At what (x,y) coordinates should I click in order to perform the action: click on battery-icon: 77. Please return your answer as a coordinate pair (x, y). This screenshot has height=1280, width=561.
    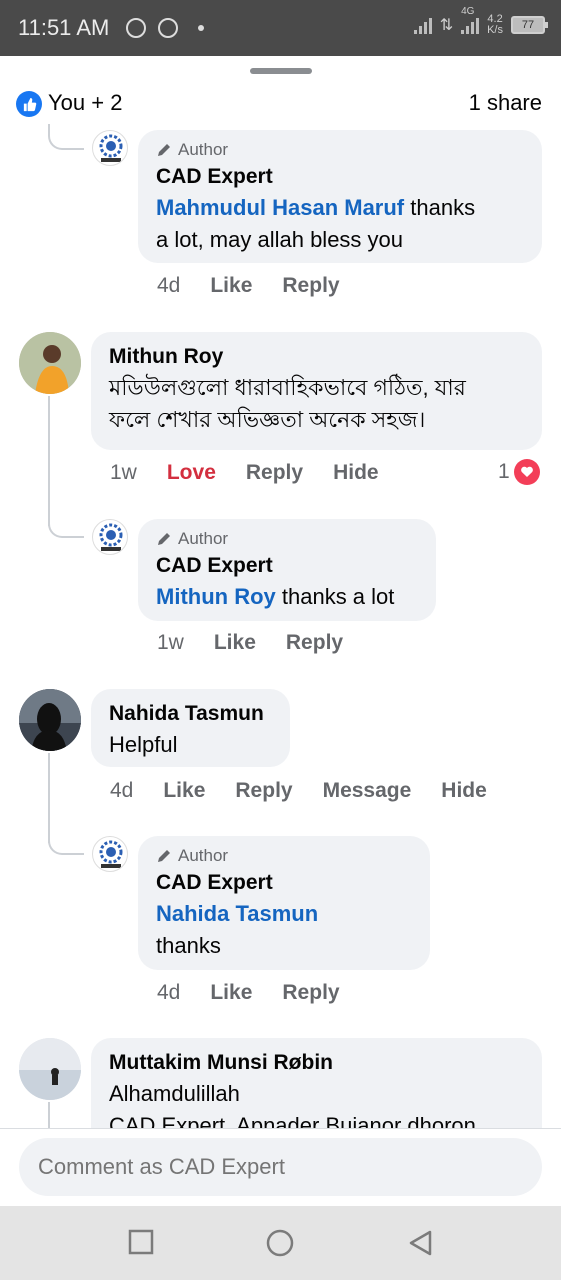
    Looking at the image, I should click on (529, 25).